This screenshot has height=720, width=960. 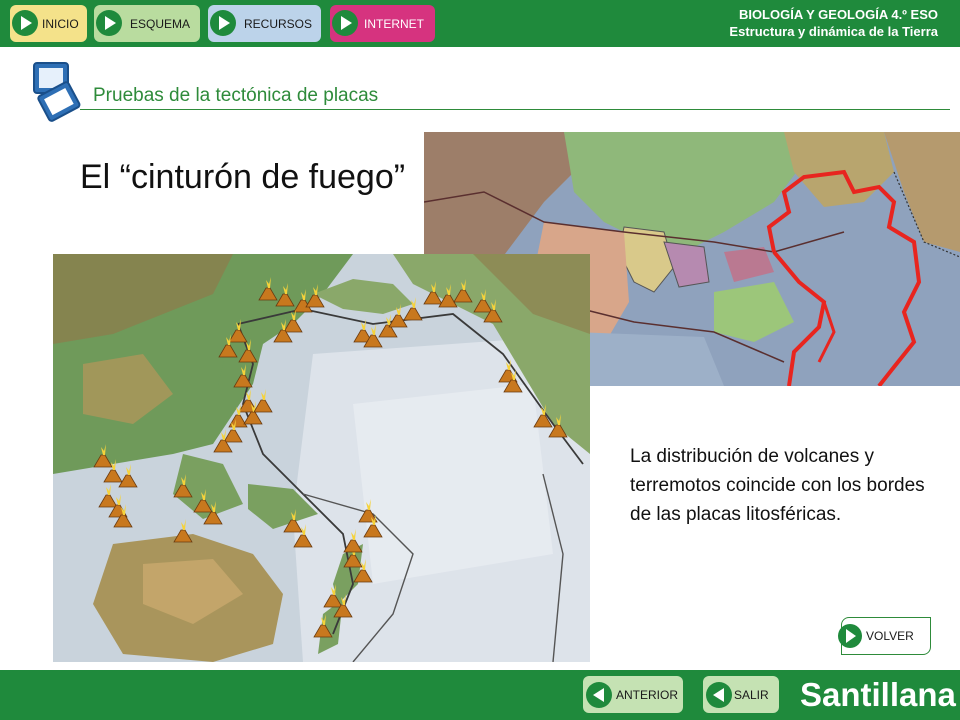 I want to click on inicio-label: INICIO, so click(x=60, y=24).